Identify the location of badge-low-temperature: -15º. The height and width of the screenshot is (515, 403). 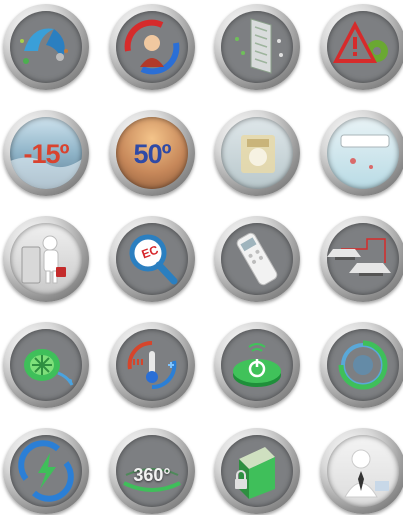
(46, 153).